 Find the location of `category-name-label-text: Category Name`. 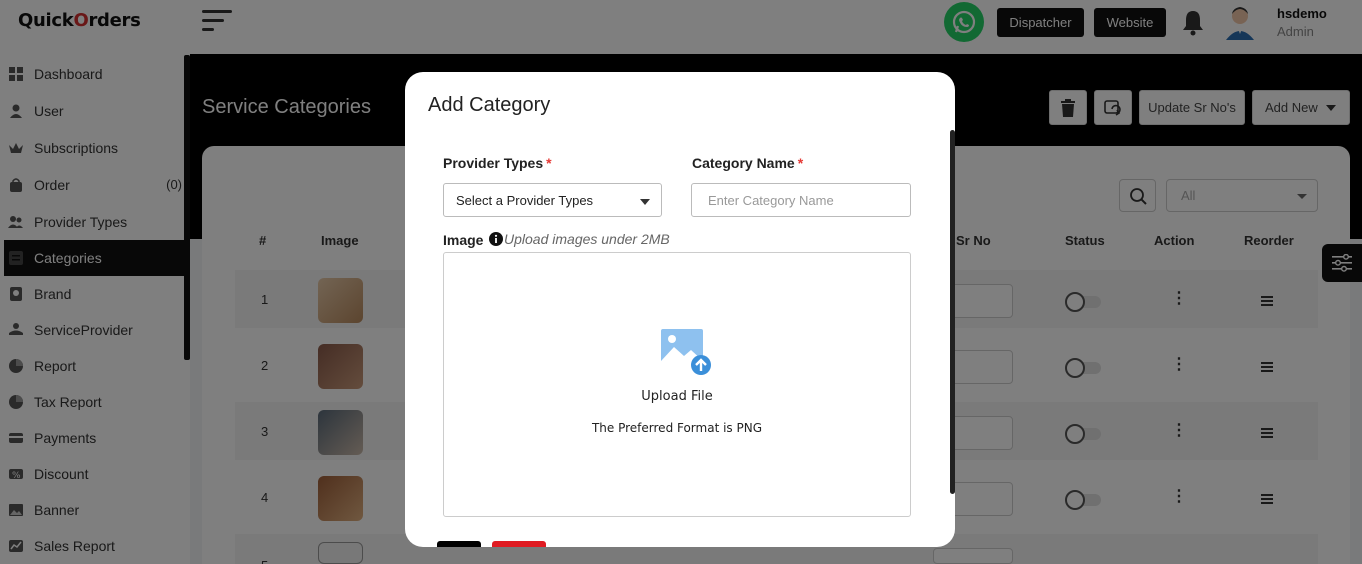

category-name-label-text: Category Name is located at coordinates (743, 163).